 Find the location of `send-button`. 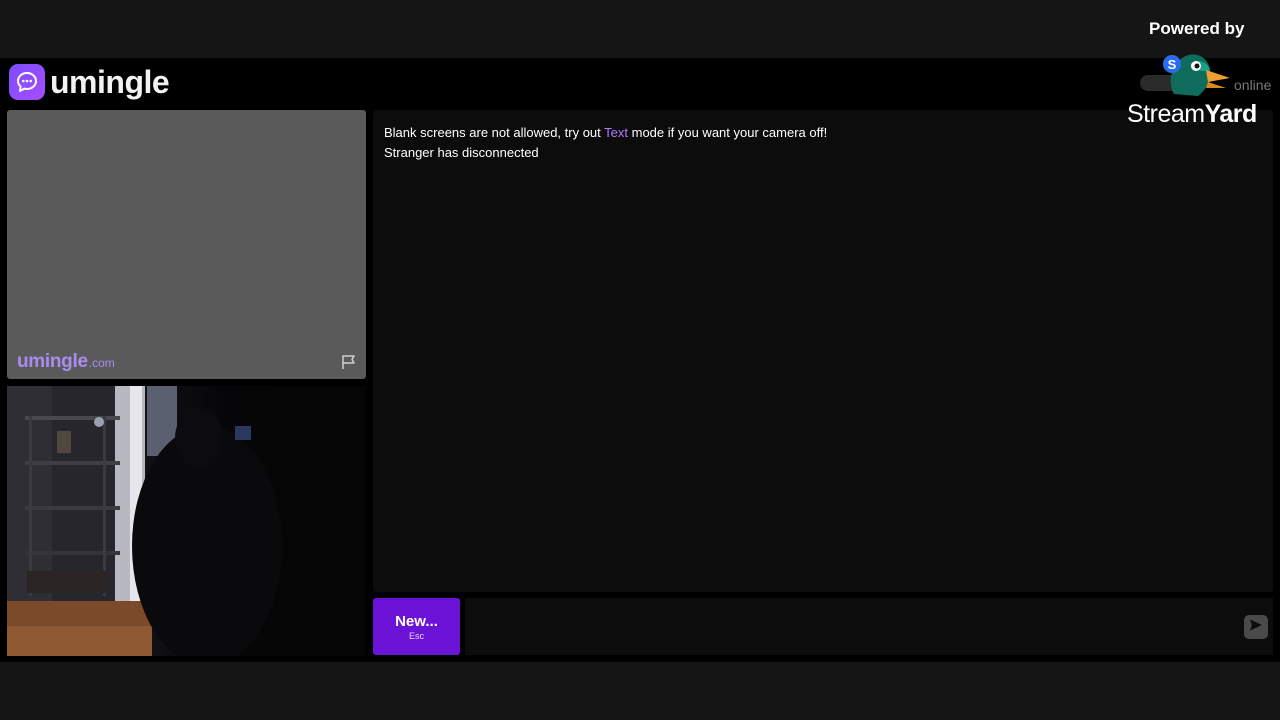

send-button is located at coordinates (1256, 627).